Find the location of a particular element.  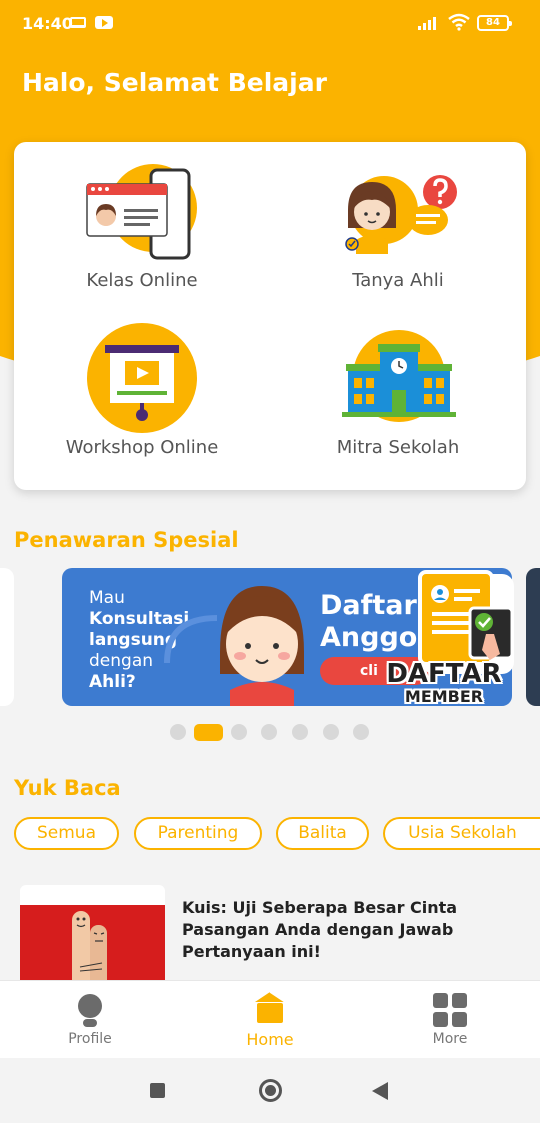

expert-avatar-illustration is located at coordinates (262, 646).